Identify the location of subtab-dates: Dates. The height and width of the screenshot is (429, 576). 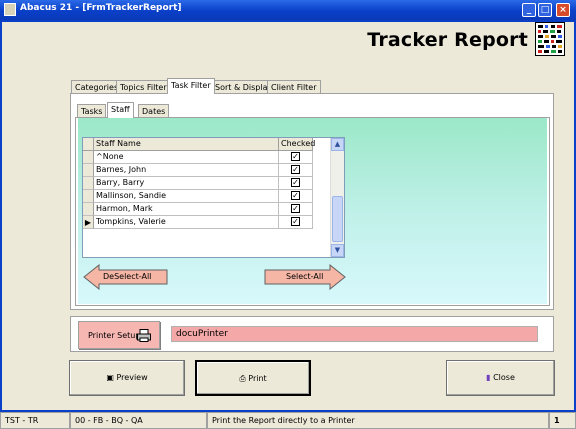
(154, 110).